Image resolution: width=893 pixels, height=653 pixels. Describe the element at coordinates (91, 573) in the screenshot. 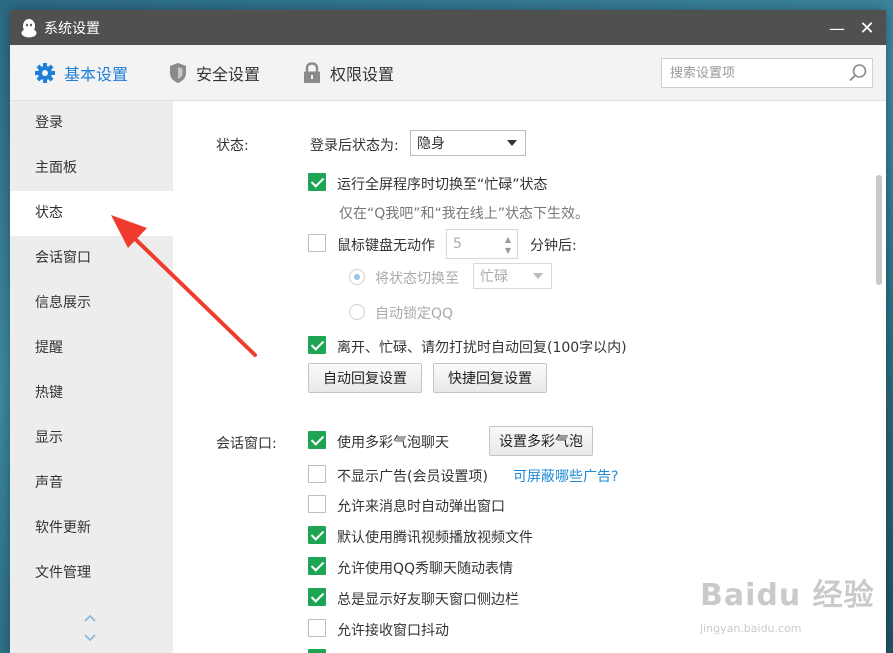

I see `sidebar-item-file-management: 文件管理` at that location.